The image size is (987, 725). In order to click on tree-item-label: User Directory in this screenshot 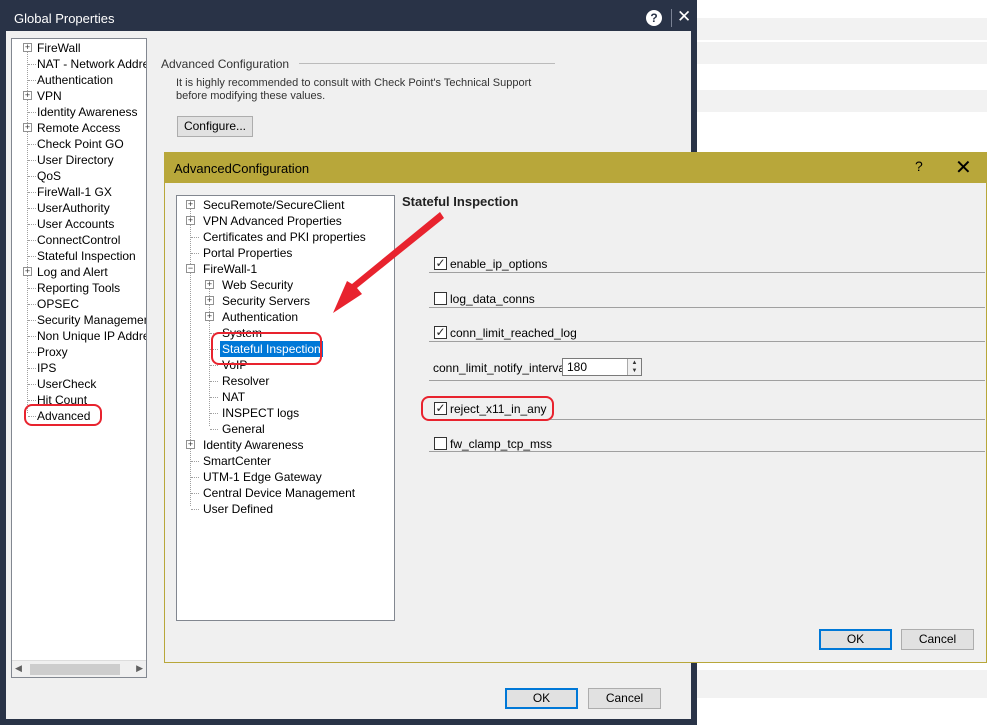, I will do `click(75, 160)`.